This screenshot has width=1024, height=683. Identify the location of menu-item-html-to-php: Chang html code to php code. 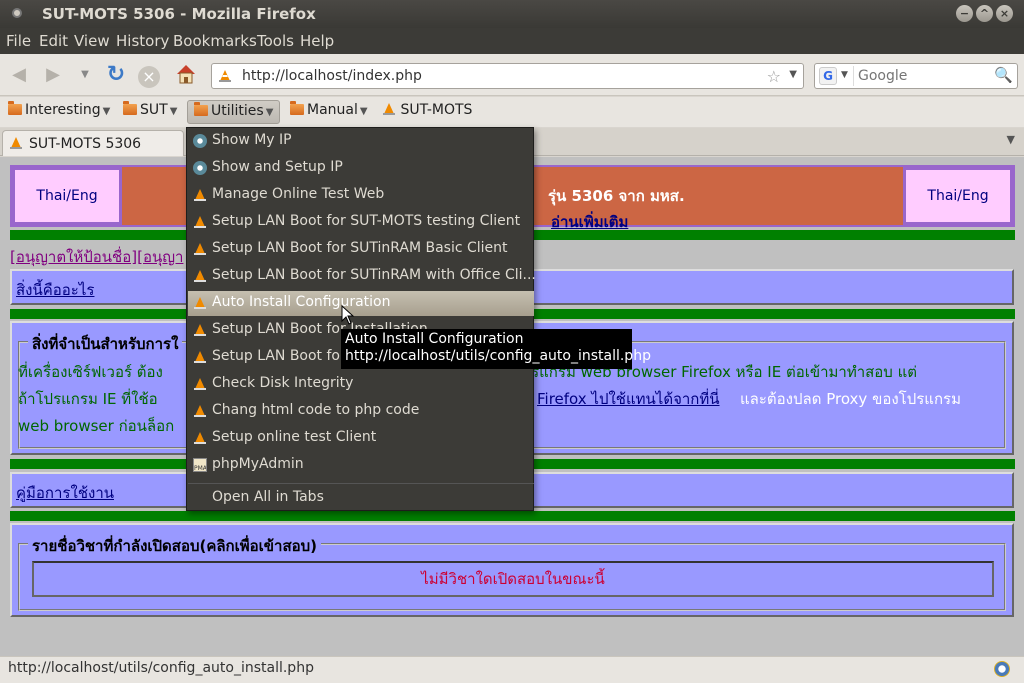
(361, 411).